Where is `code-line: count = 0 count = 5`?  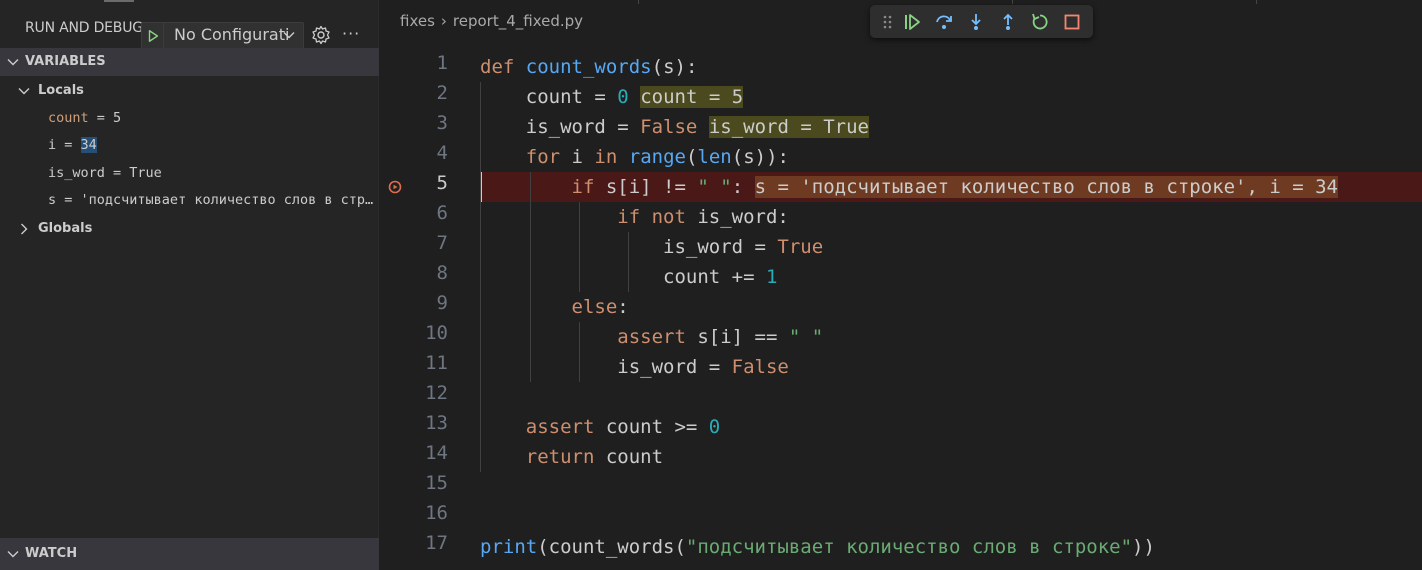
code-line: count = 0 count = 5 is located at coordinates (612, 97).